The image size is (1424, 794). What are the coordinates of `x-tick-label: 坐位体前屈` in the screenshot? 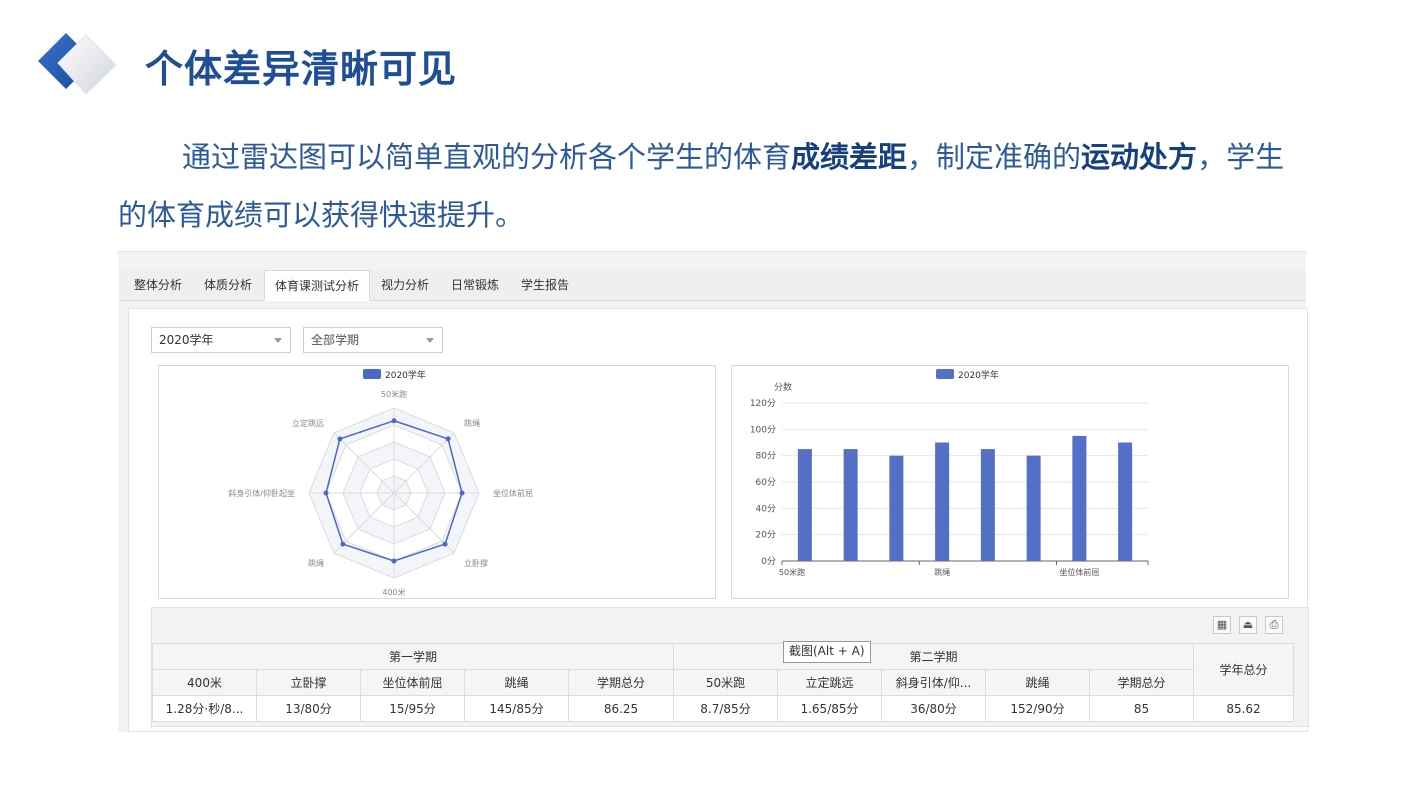 It's located at (1079, 572).